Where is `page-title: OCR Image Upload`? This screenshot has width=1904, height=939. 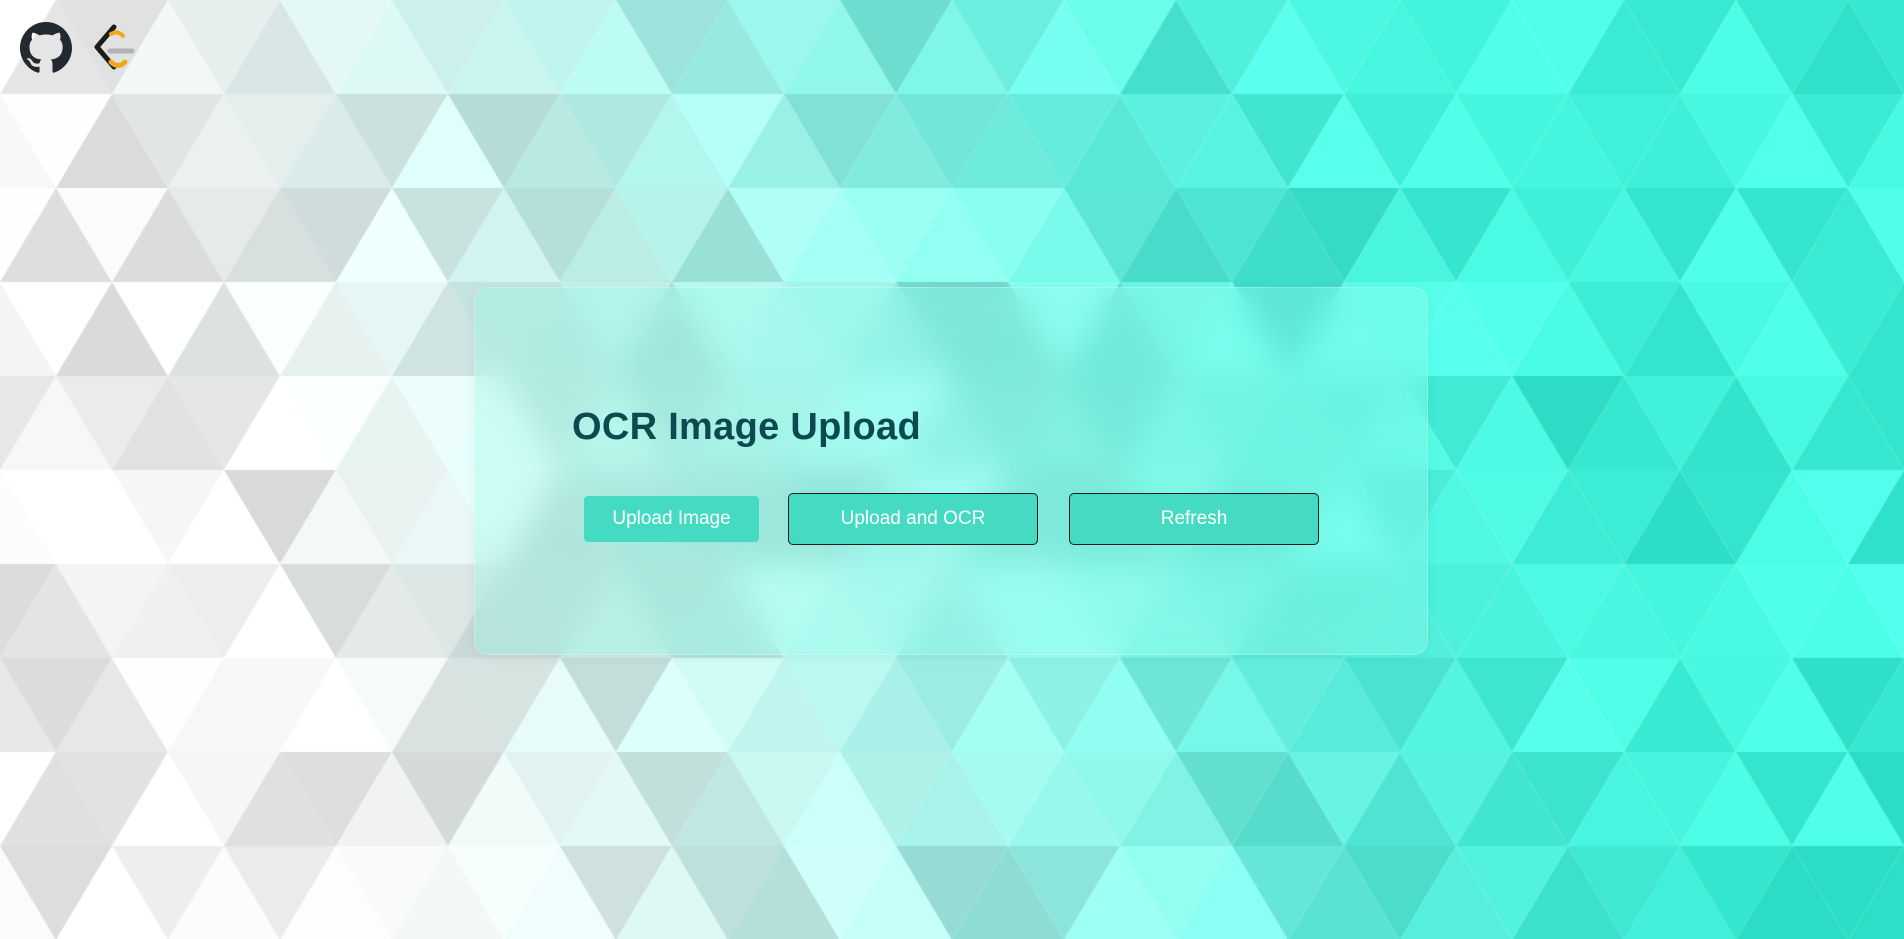
page-title: OCR Image Upload is located at coordinates (746, 427).